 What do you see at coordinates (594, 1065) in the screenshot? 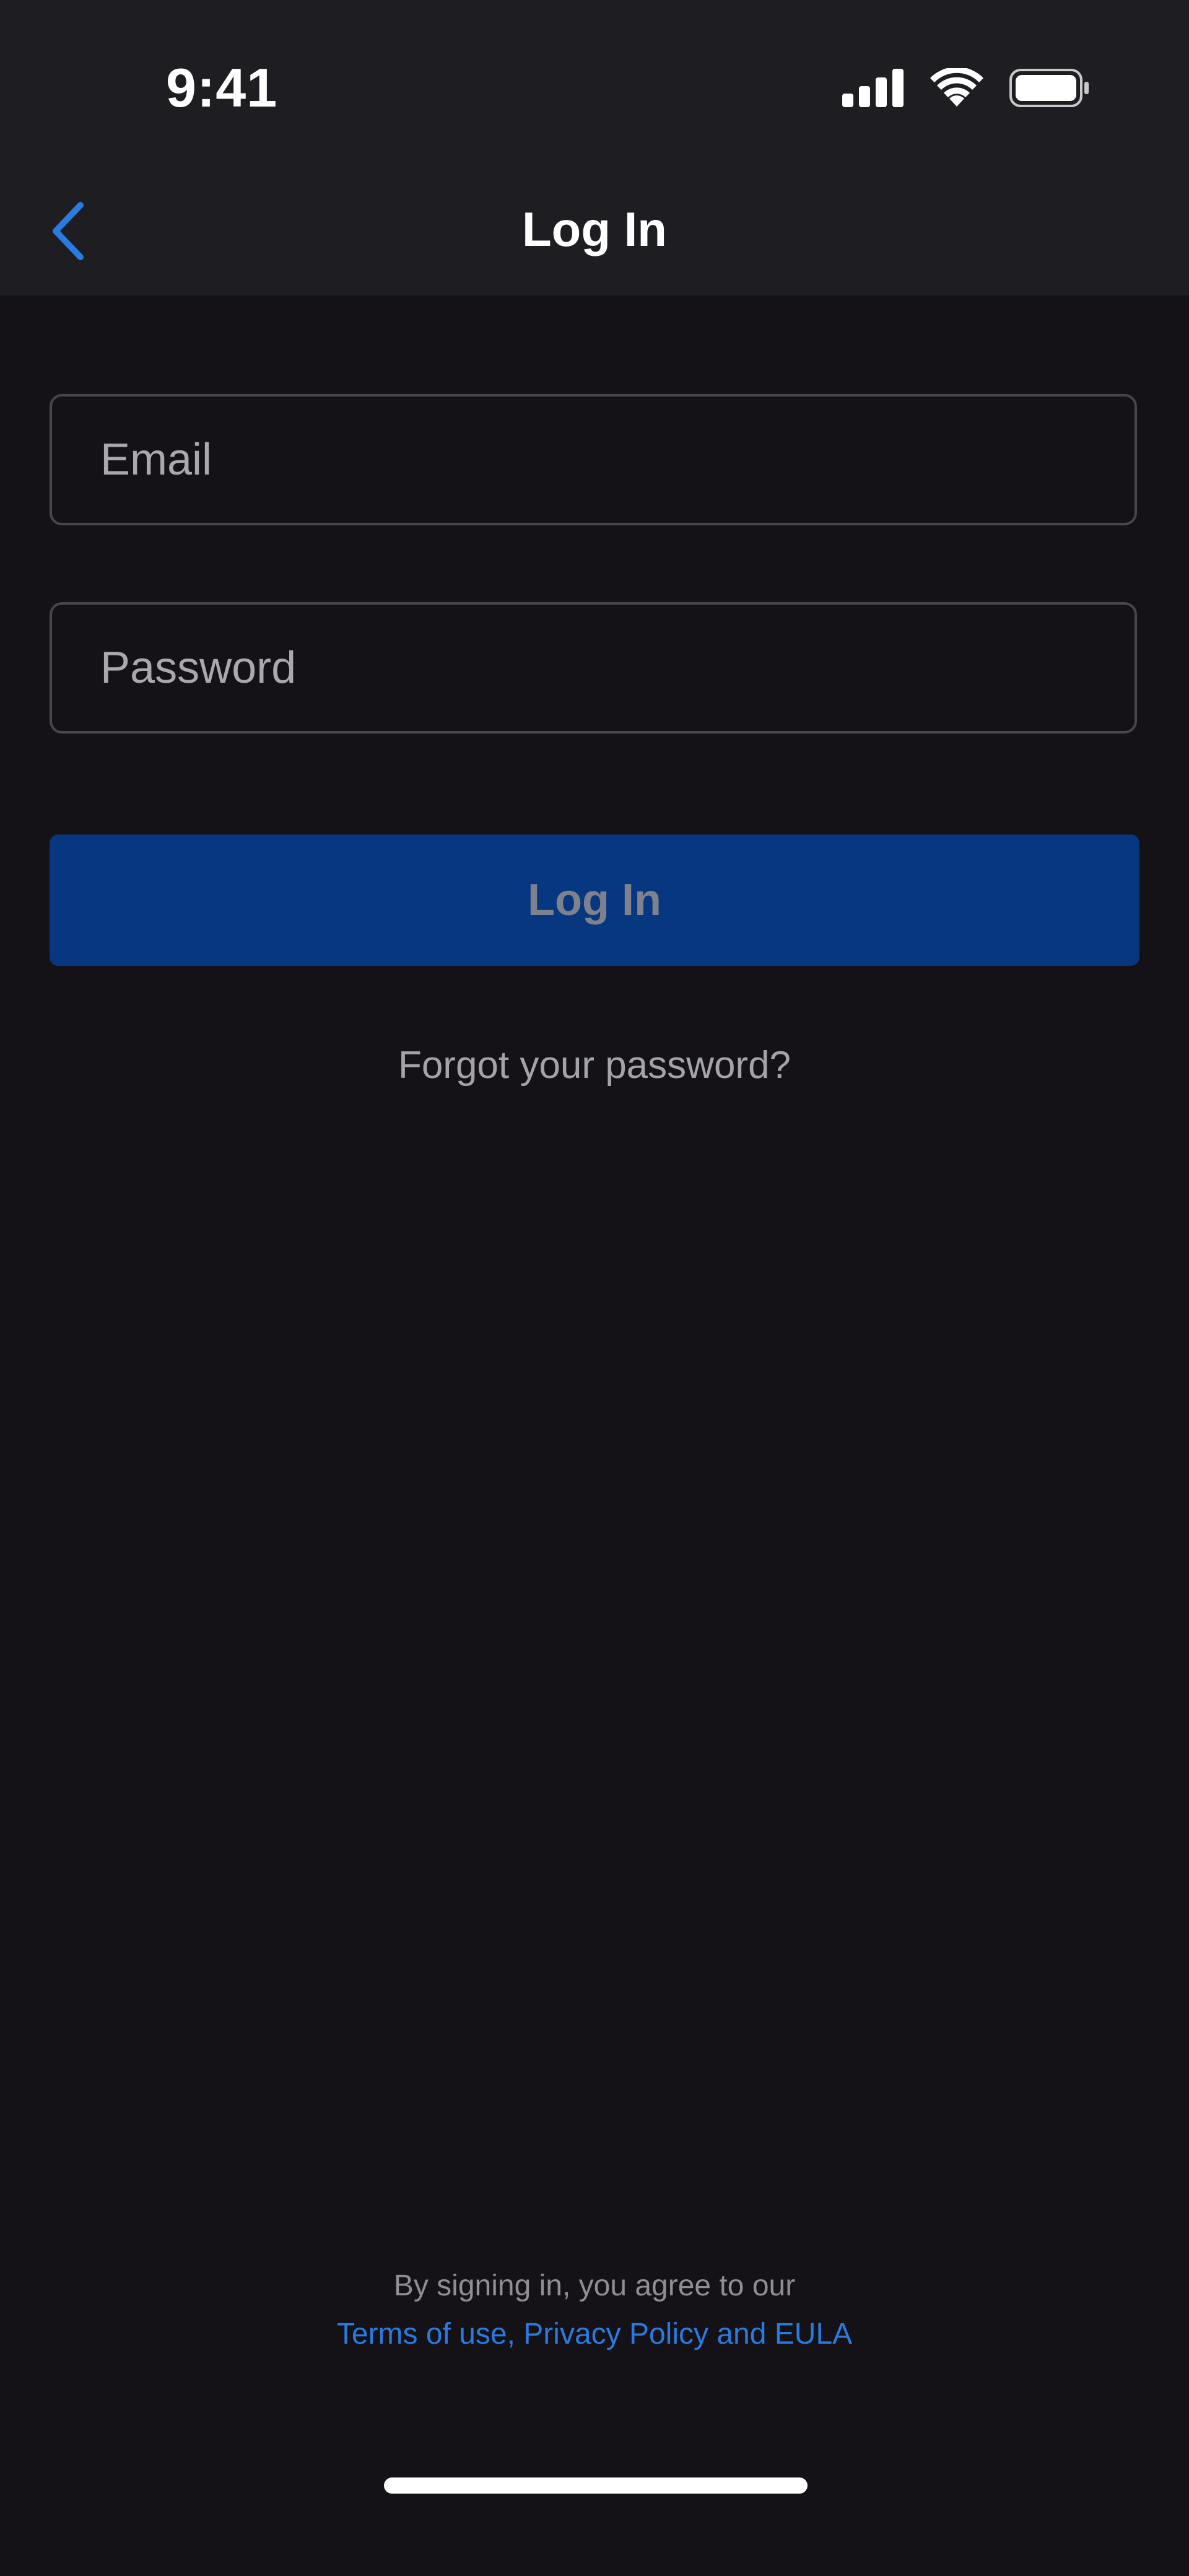
I see `forgot-password-link: Forgot your password?` at bounding box center [594, 1065].